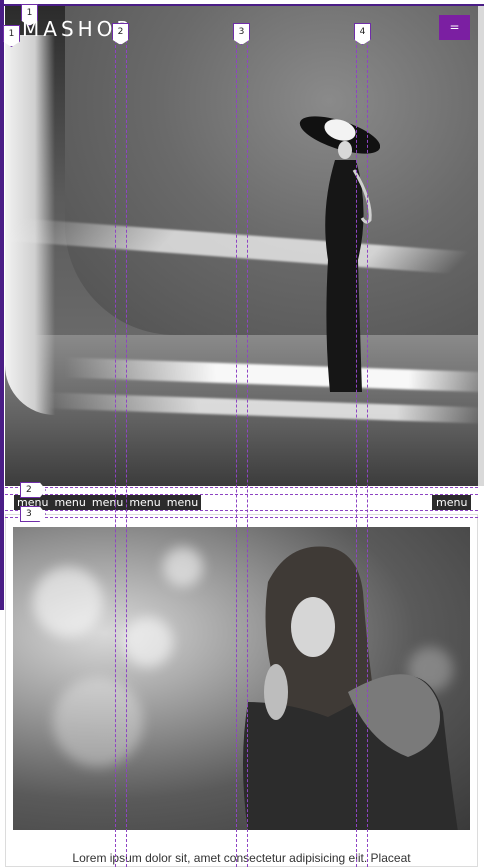 Image resolution: width=484 pixels, height=867 pixels. Describe the element at coordinates (350, 688) in the screenshot. I see `feature-model-figure` at that location.